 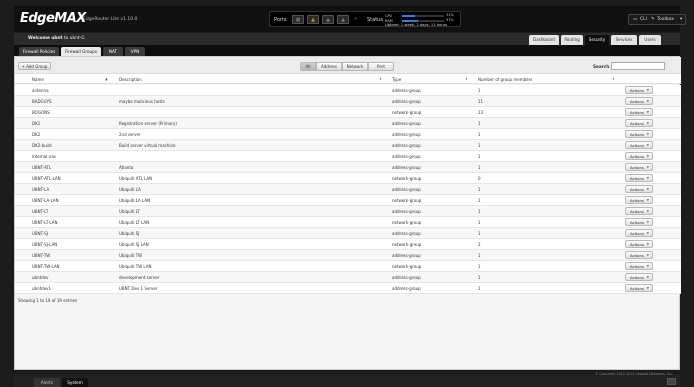 What do you see at coordinates (601, 66) in the screenshot?
I see `search-label: Search` at bounding box center [601, 66].